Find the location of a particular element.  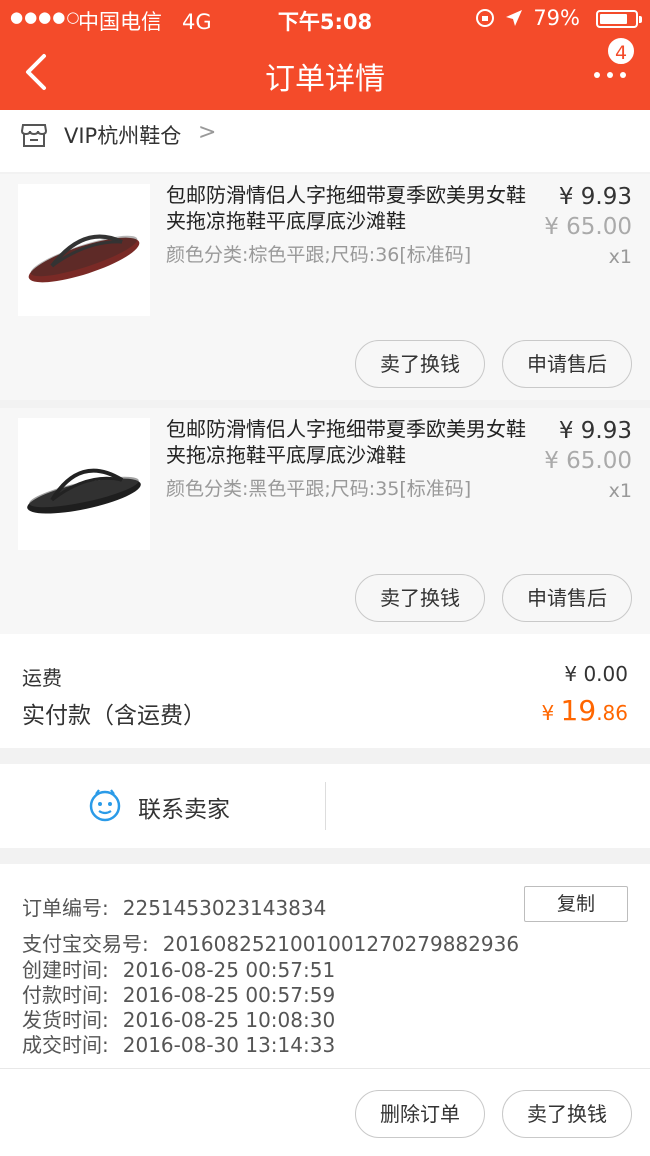

alipay-row: 支付宝交易号: 2016082521001001270279882936 is located at coordinates (270, 942).